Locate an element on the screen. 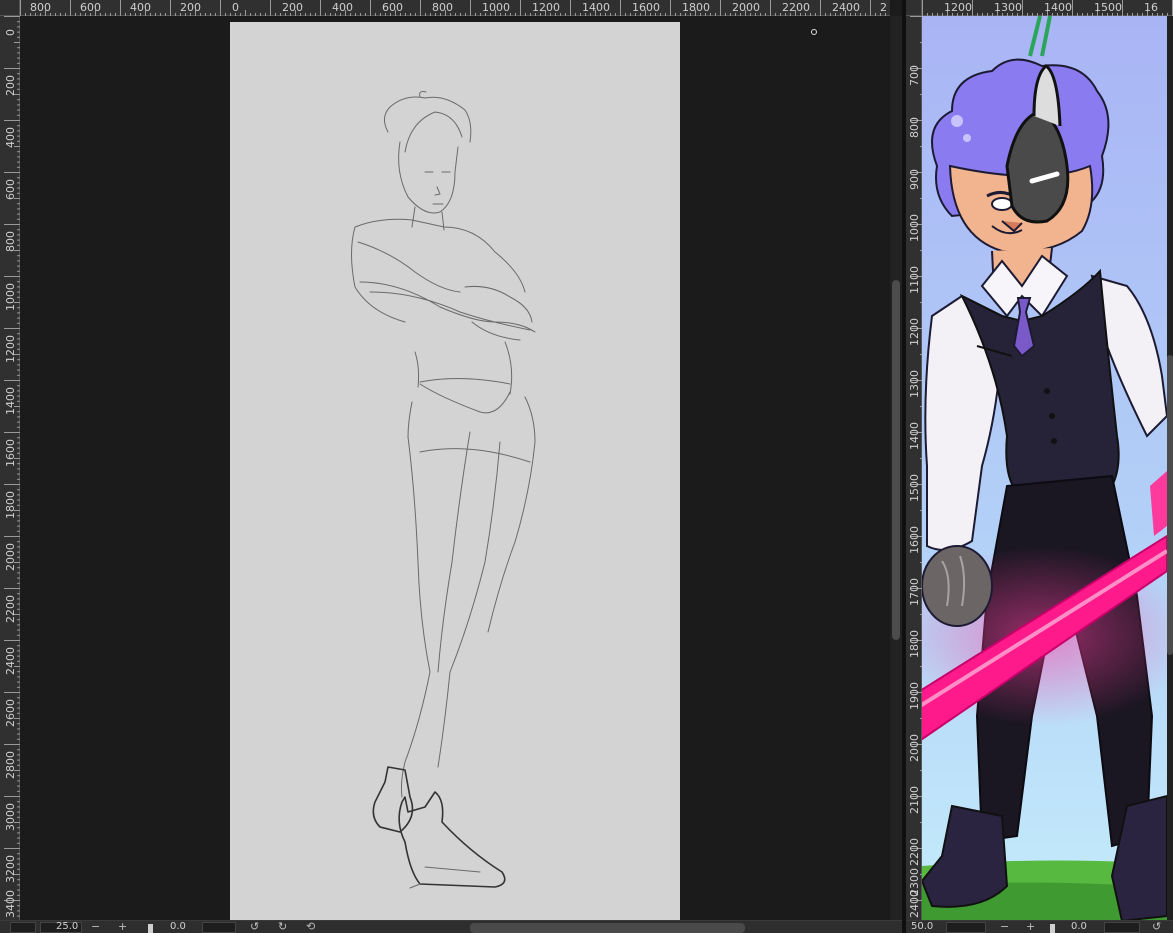 Image resolution: width=1173 pixels, height=933 pixels. view-status-bar: 25.0 − + 0.0 ↺ ↻ ⟲ is located at coordinates (451, 926).